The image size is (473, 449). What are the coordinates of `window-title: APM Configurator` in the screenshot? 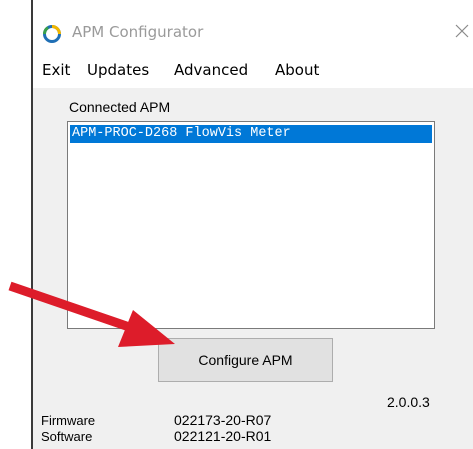 It's located at (138, 32).